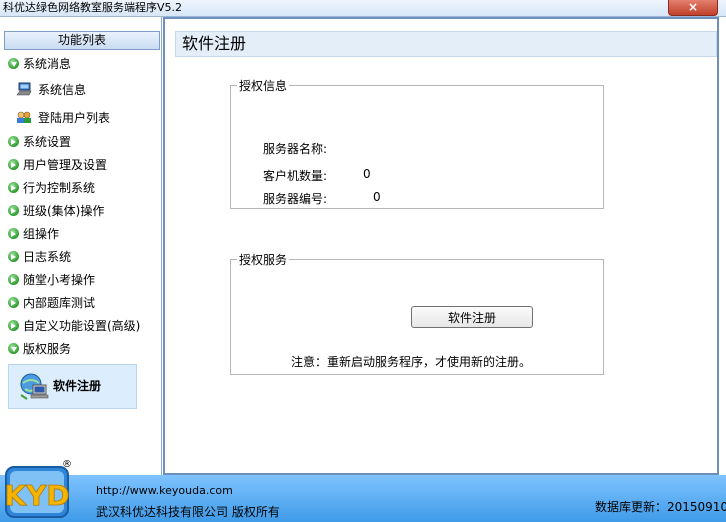  I want to click on nav-system-messages: 系统消息, so click(39, 64).